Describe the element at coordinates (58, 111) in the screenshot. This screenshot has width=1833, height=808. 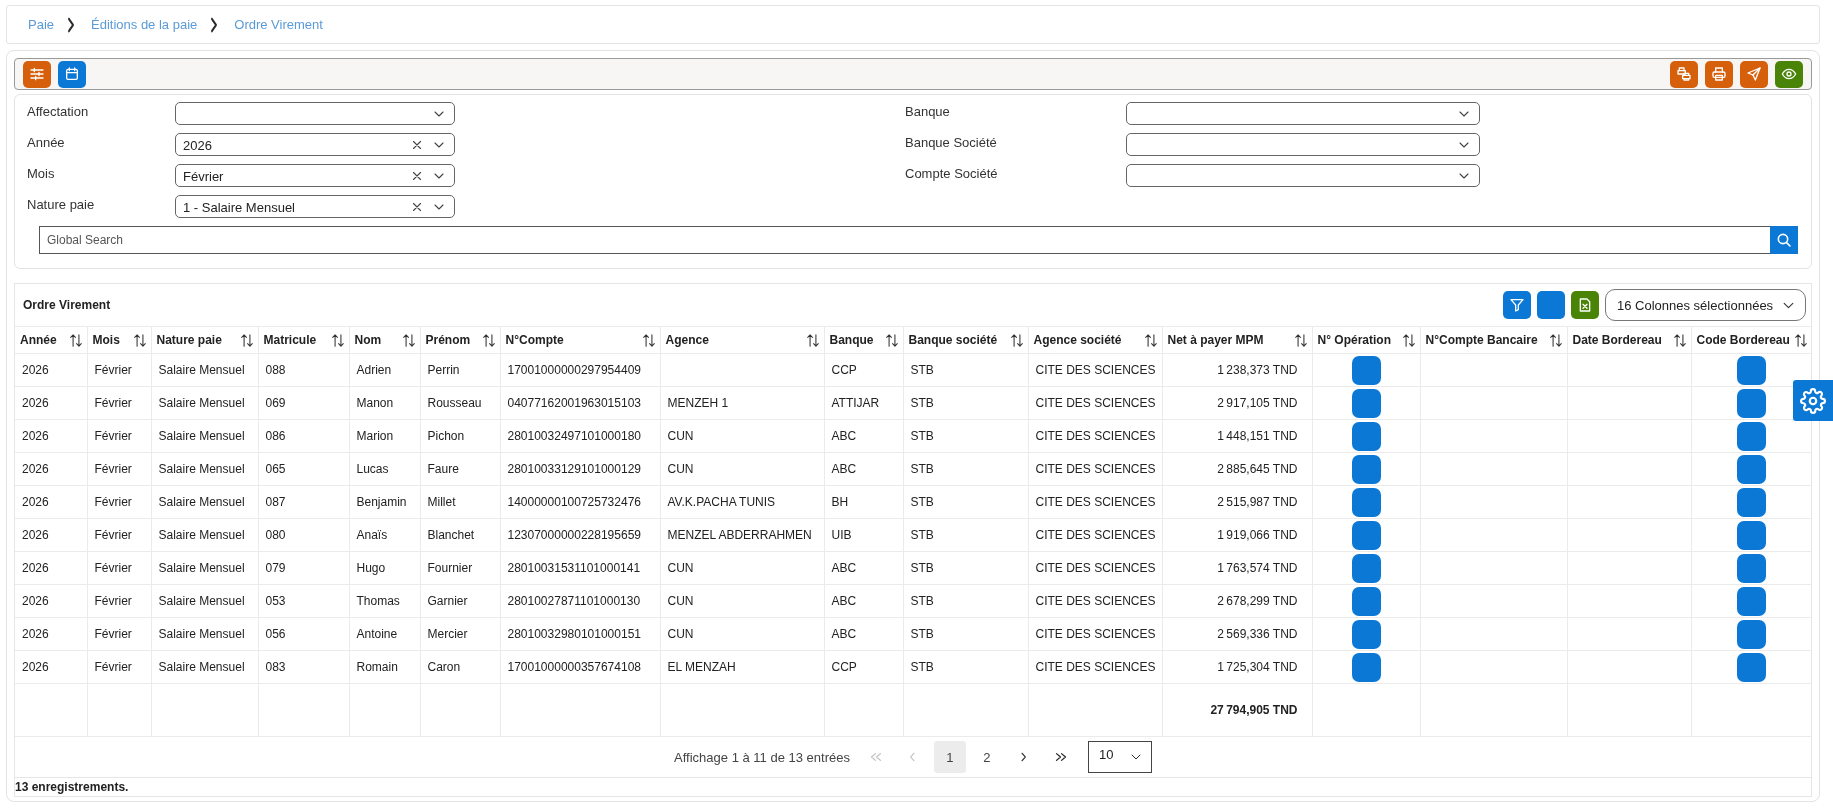
I see `field-label: Affectation` at that location.